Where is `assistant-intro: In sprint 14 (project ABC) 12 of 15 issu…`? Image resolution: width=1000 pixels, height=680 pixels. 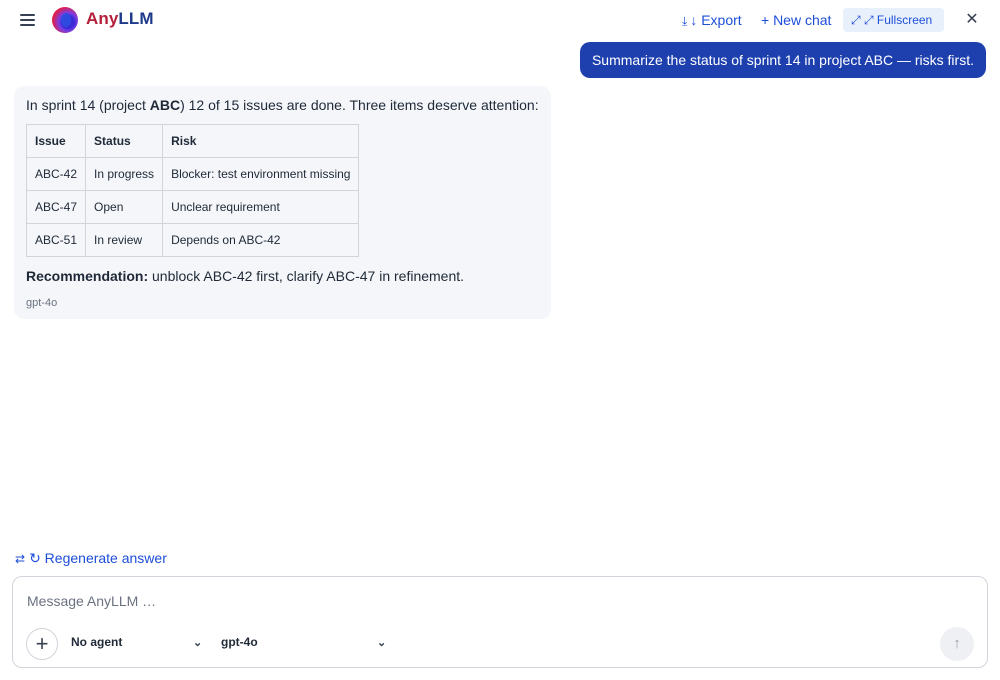 assistant-intro: In sprint 14 (project ABC) 12 of 15 issu… is located at coordinates (282, 105).